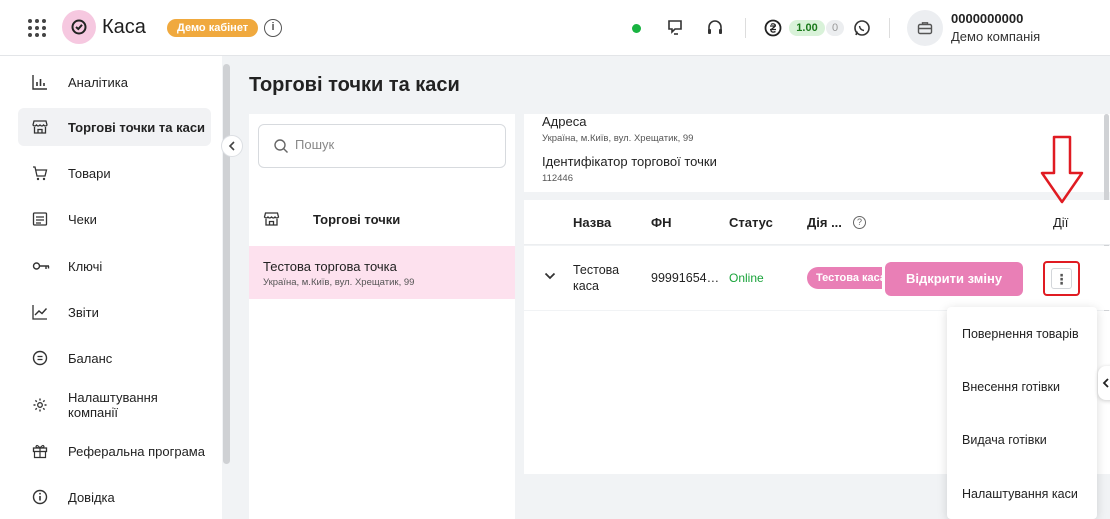 This screenshot has height=519, width=1110. What do you see at coordinates (82, 219) in the screenshot?
I see `sidebar-item-label: Чеки` at bounding box center [82, 219].